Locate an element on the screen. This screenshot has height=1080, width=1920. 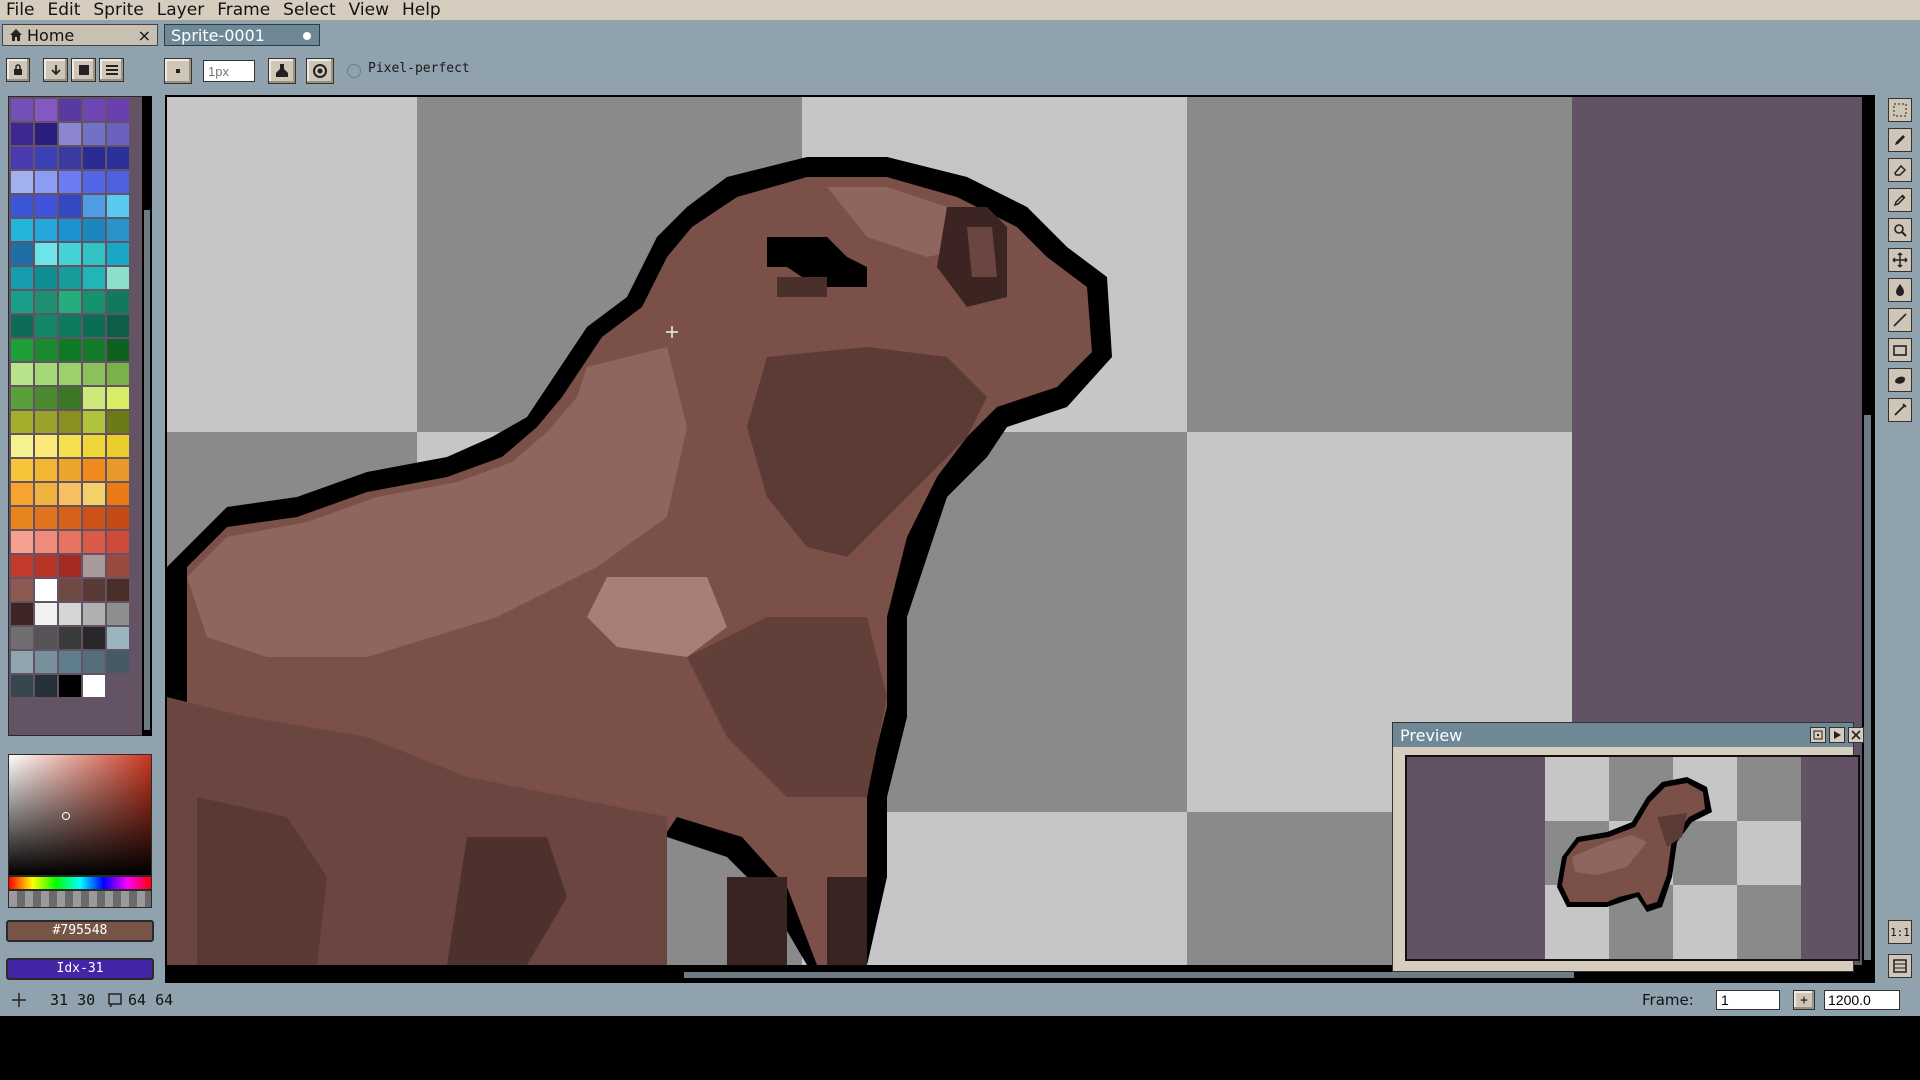
horizontal-scroll-thumb is located at coordinates (1129, 975).